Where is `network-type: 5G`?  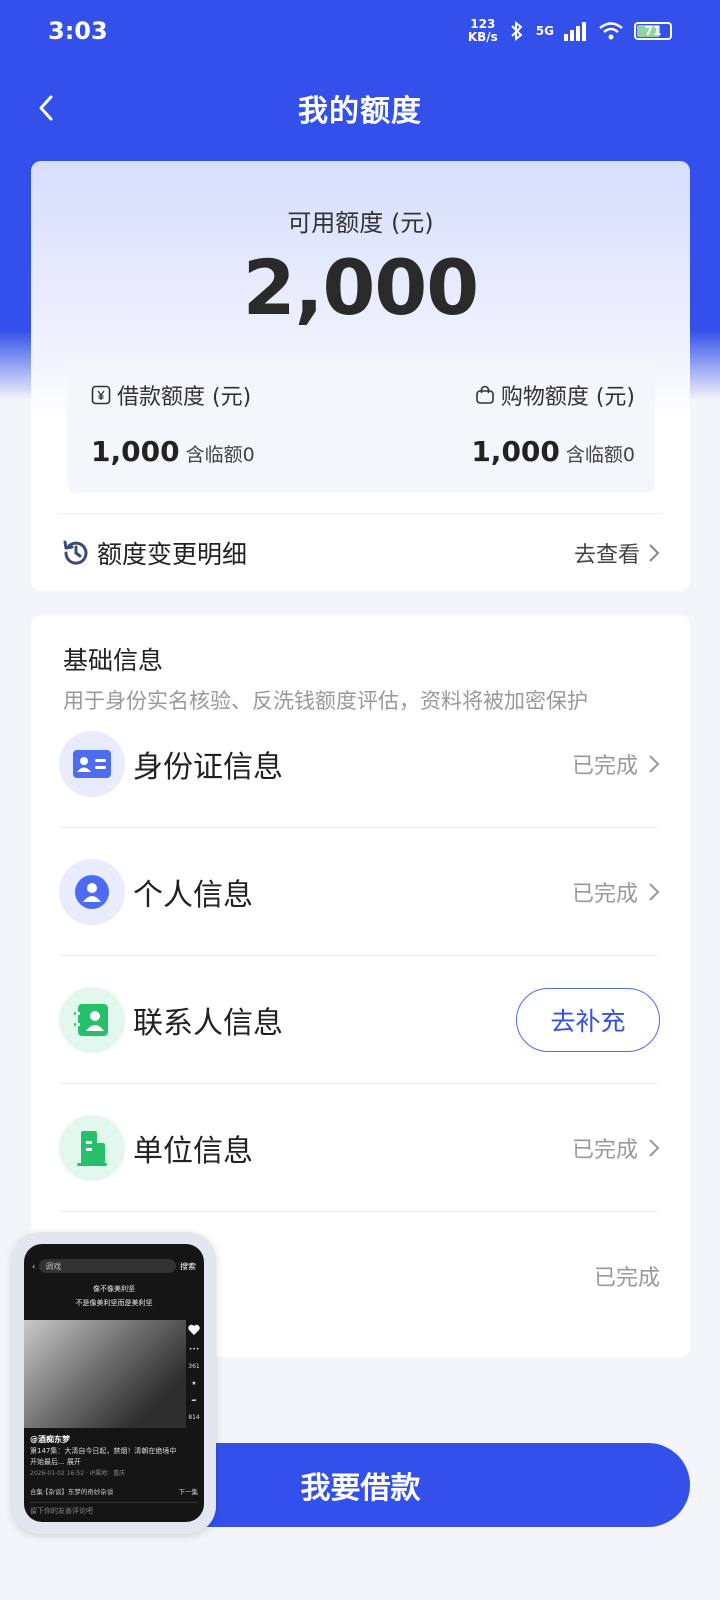 network-type: 5G is located at coordinates (544, 31).